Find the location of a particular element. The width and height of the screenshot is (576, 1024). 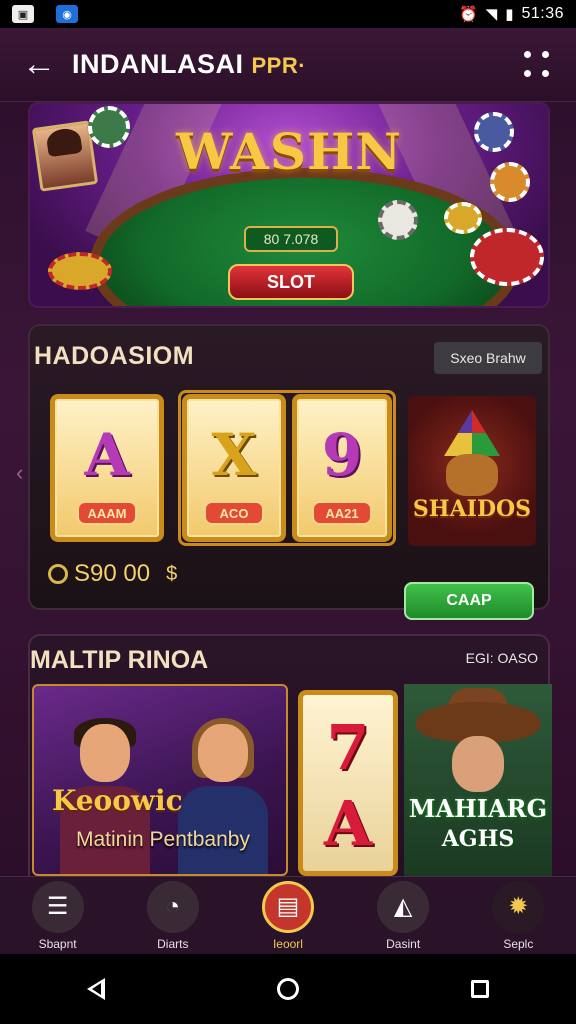

game-tile-subtitle: AGHS is located at coordinates (478, 839).